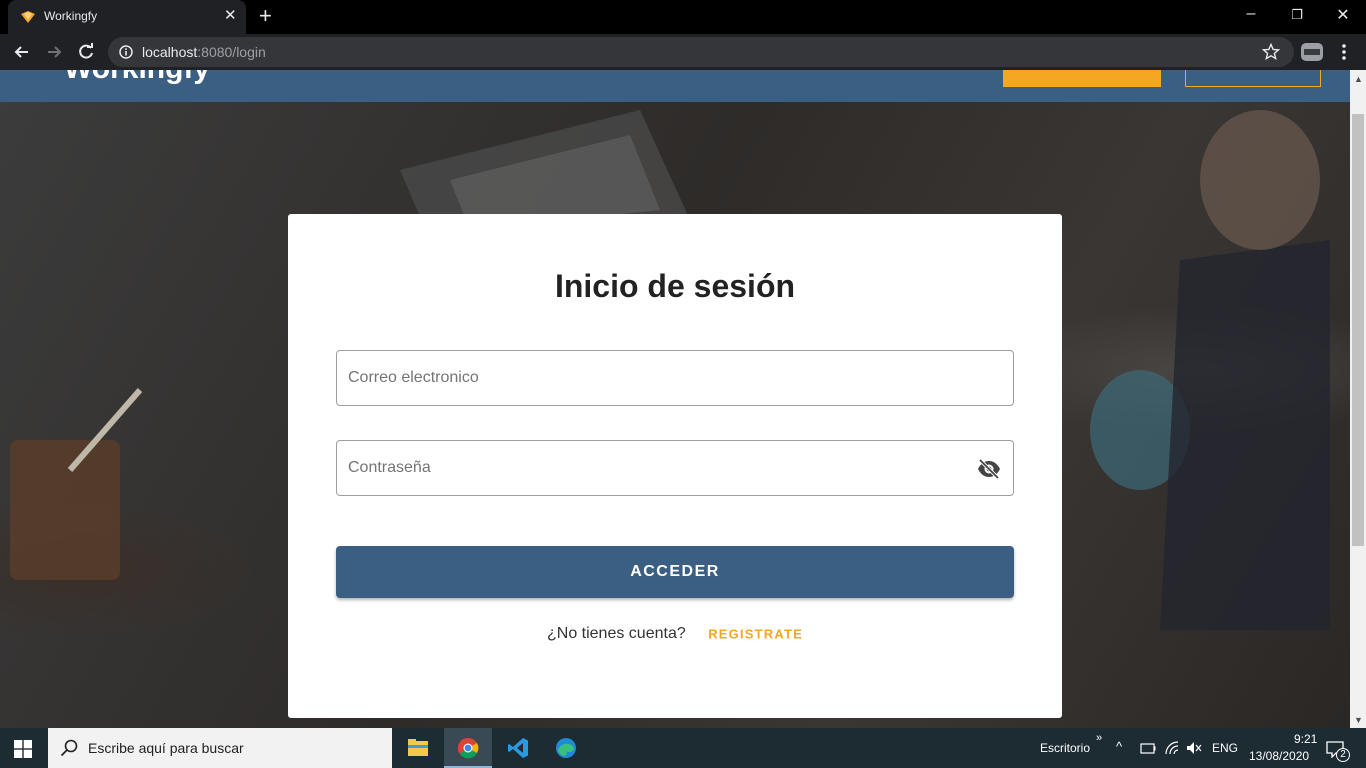 The image size is (1366, 768). What do you see at coordinates (1358, 720) in the screenshot?
I see `scroll-down-icon: ▼` at bounding box center [1358, 720].